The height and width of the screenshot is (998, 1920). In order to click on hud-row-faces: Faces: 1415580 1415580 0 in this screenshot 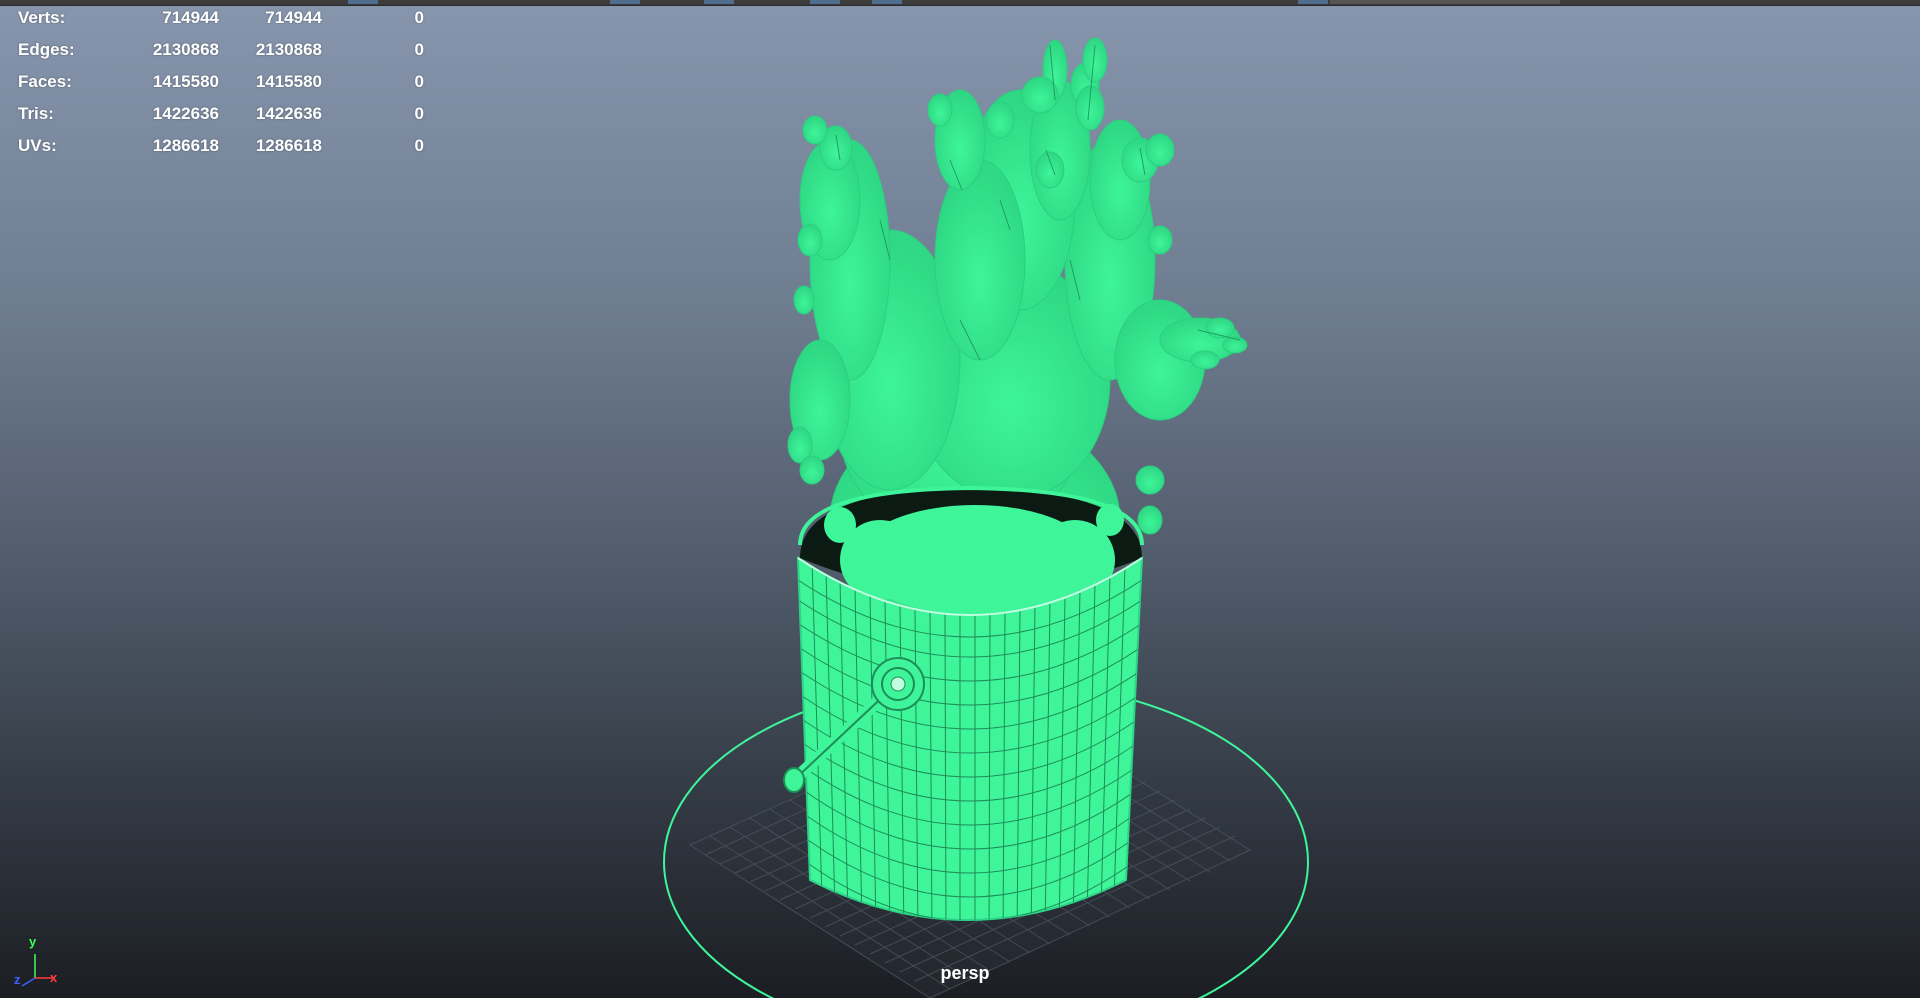, I will do `click(221, 82)`.